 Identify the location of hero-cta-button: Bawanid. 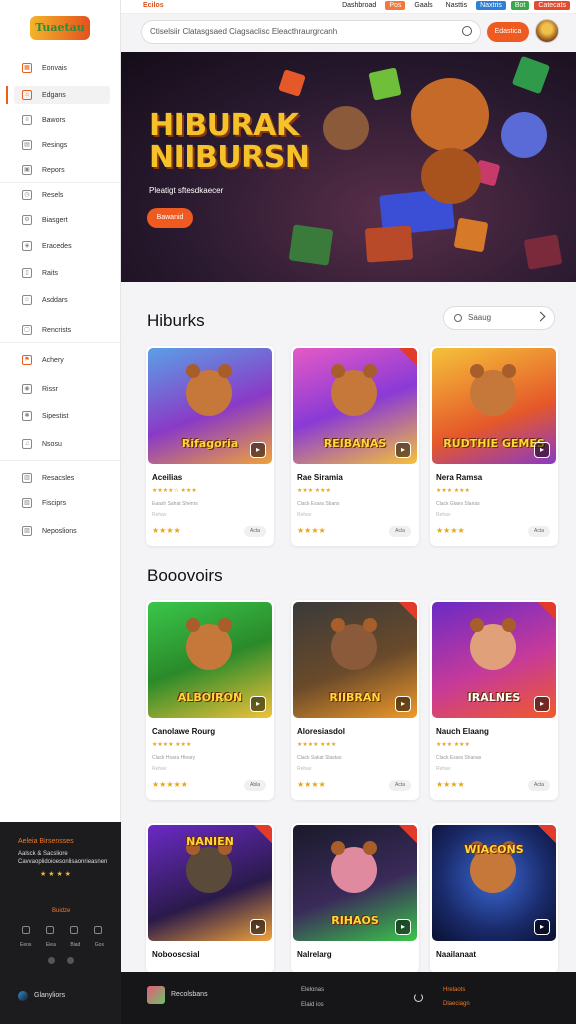
(170, 218).